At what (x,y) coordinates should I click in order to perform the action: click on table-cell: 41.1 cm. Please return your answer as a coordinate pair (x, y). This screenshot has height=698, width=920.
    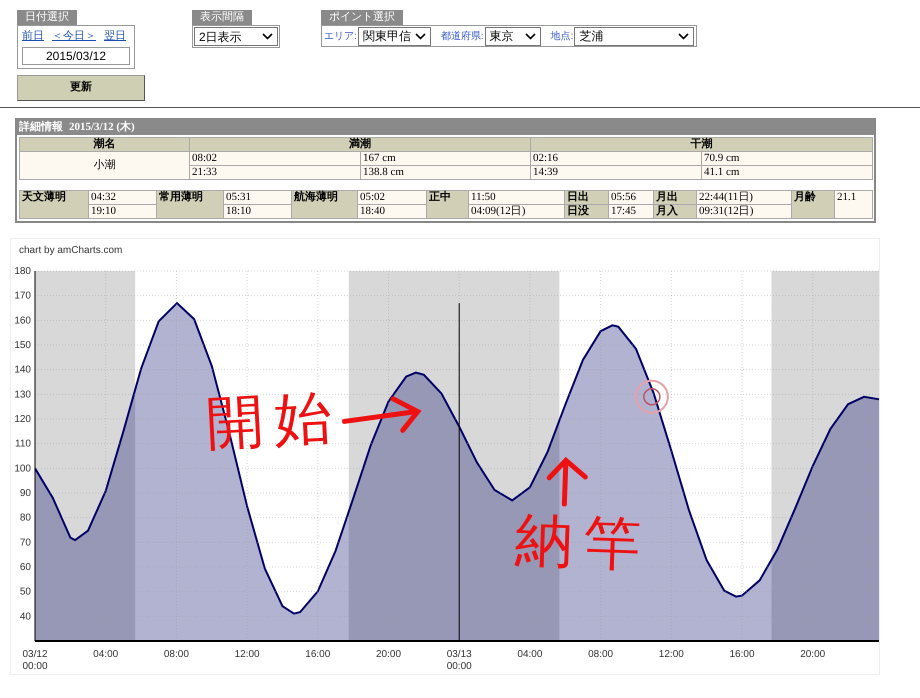
    Looking at the image, I should click on (787, 173).